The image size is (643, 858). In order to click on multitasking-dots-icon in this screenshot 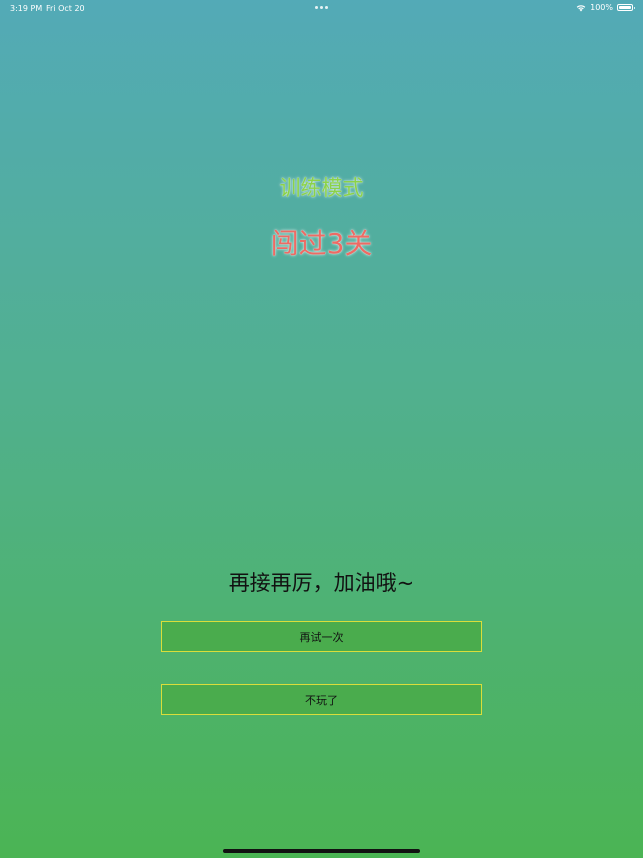, I will do `click(321, 7)`.